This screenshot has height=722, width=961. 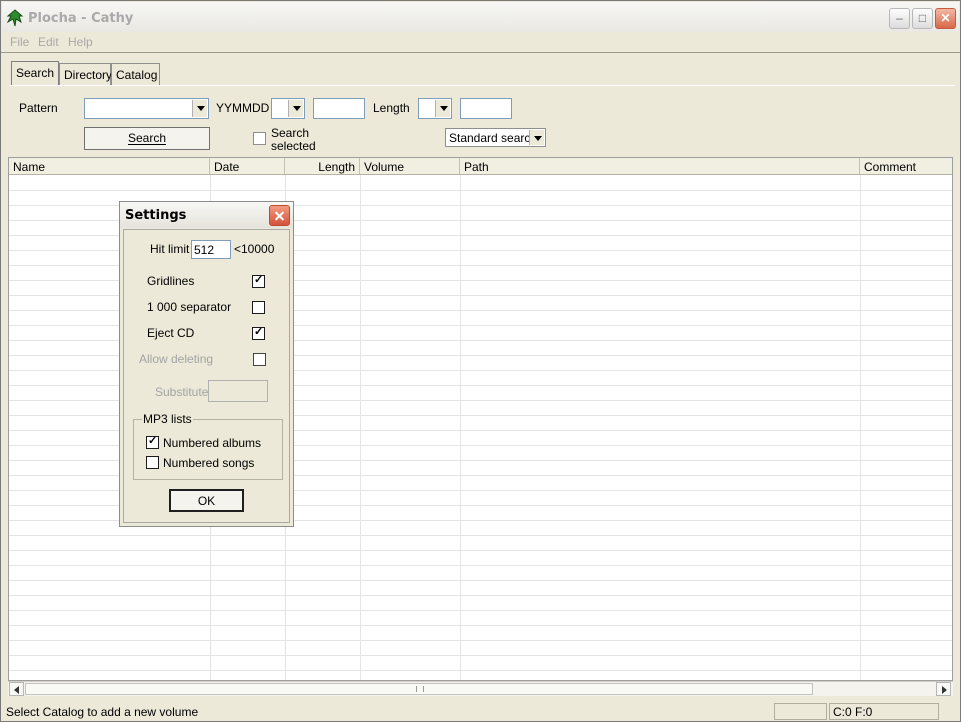 What do you see at coordinates (238, 391) in the screenshot?
I see `substitutes-field` at bounding box center [238, 391].